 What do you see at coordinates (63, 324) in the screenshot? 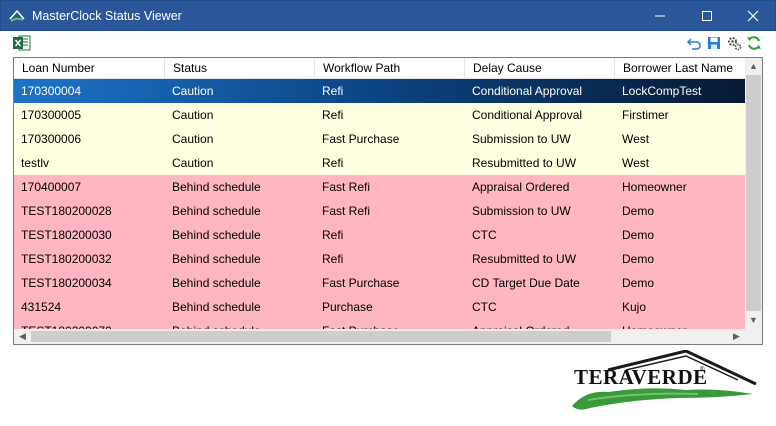
I see `cell-loan-number: TEST180200070` at bounding box center [63, 324].